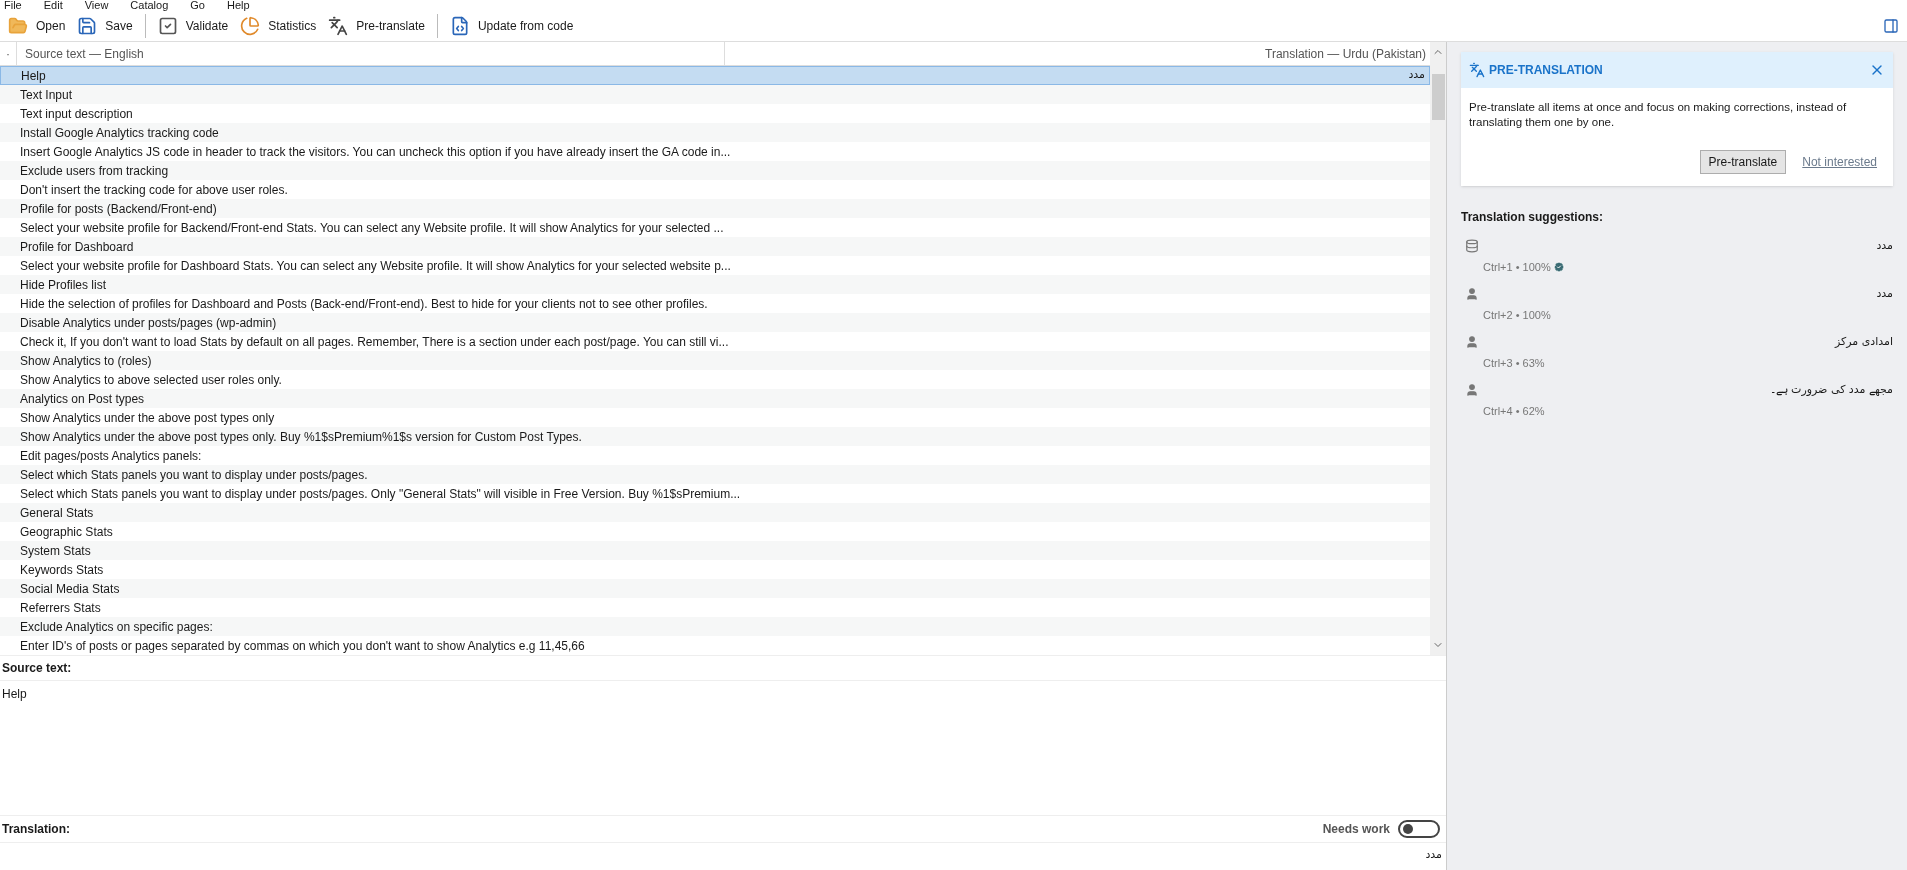  What do you see at coordinates (61, 570) in the screenshot?
I see `source-text-cell-text: Keywords Stats` at bounding box center [61, 570].